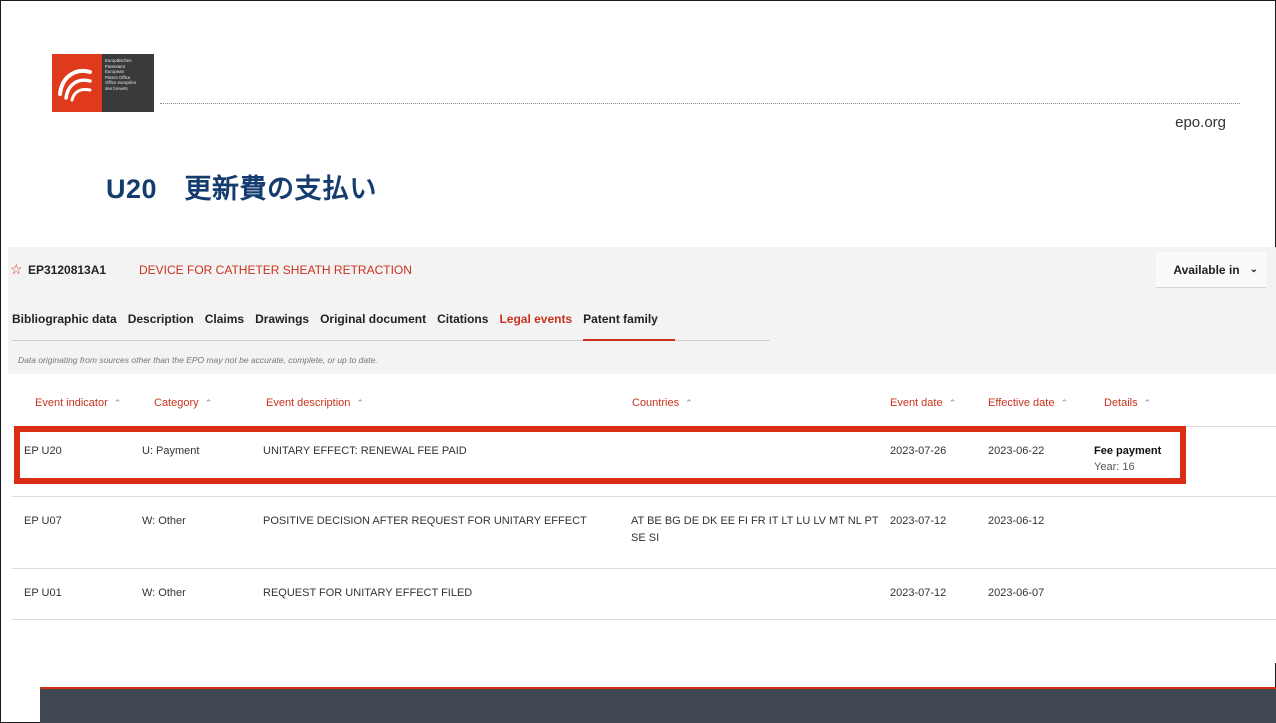 The image size is (1276, 723). I want to click on column-header-effective-date: Effective date ⌃, so click(1028, 403).